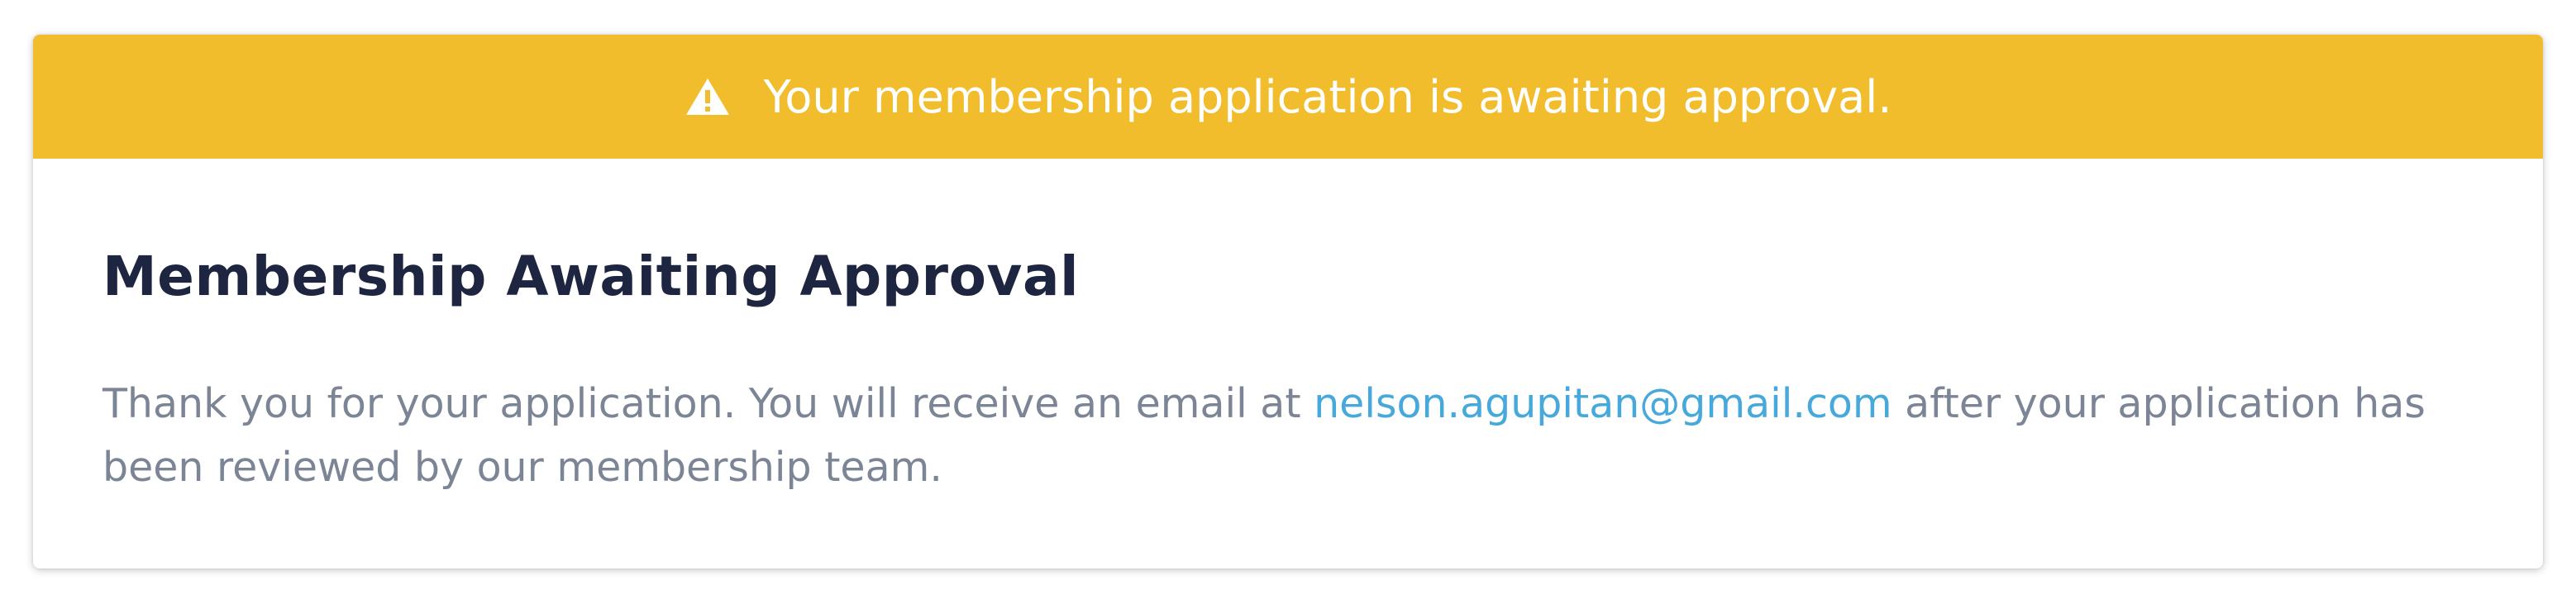 Image resolution: width=2576 pixels, height=609 pixels. Describe the element at coordinates (708, 97) in the screenshot. I see `warning-icon` at that location.